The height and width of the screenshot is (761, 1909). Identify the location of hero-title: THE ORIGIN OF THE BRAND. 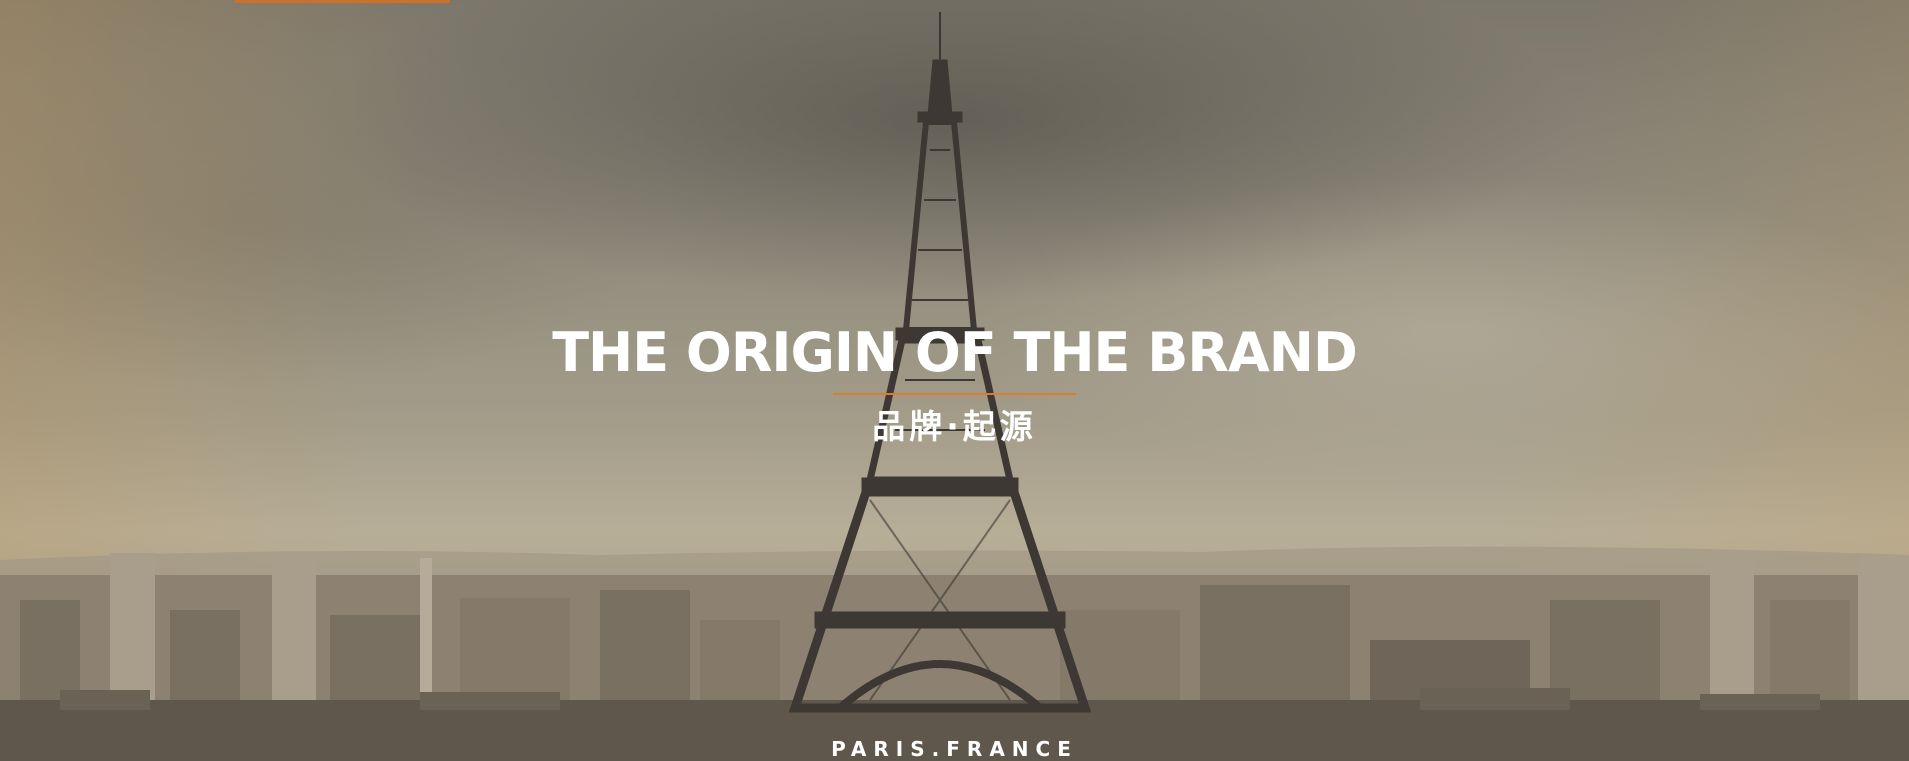
(955, 352).